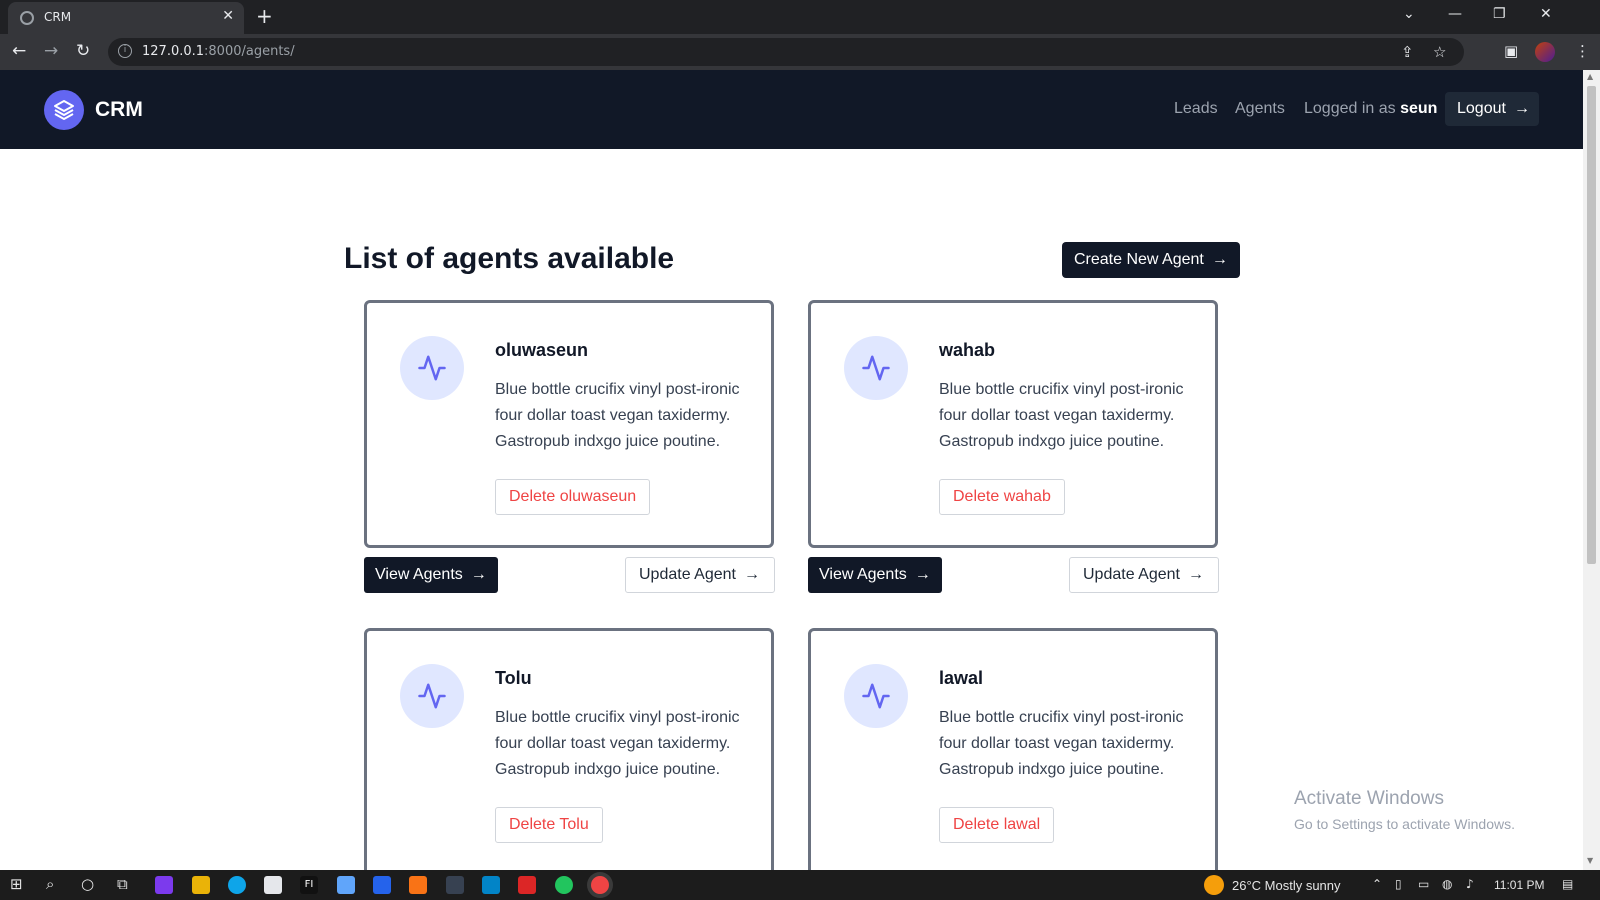 This screenshot has width=1600, height=900. I want to click on side-panel-icon: ▣, so click(1511, 51).